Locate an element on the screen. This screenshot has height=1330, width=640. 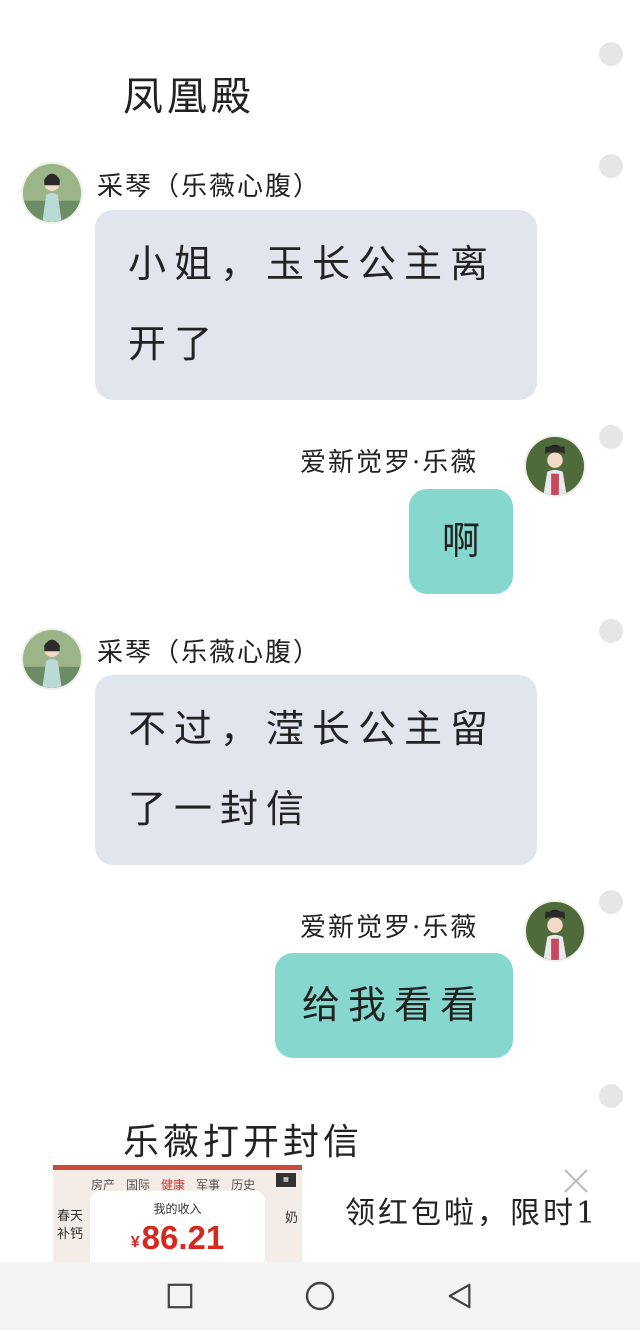
message-text: 不过，滢长公主留 is located at coordinates (312, 729).